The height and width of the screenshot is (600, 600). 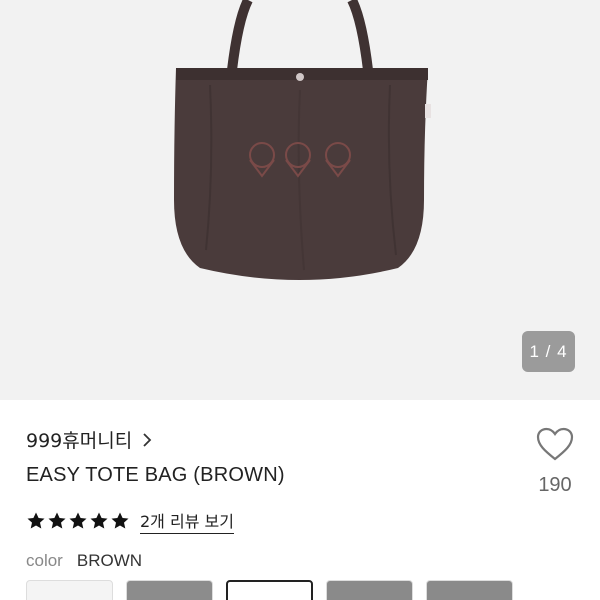 What do you see at coordinates (555, 444) in the screenshot?
I see `heart-icon` at bounding box center [555, 444].